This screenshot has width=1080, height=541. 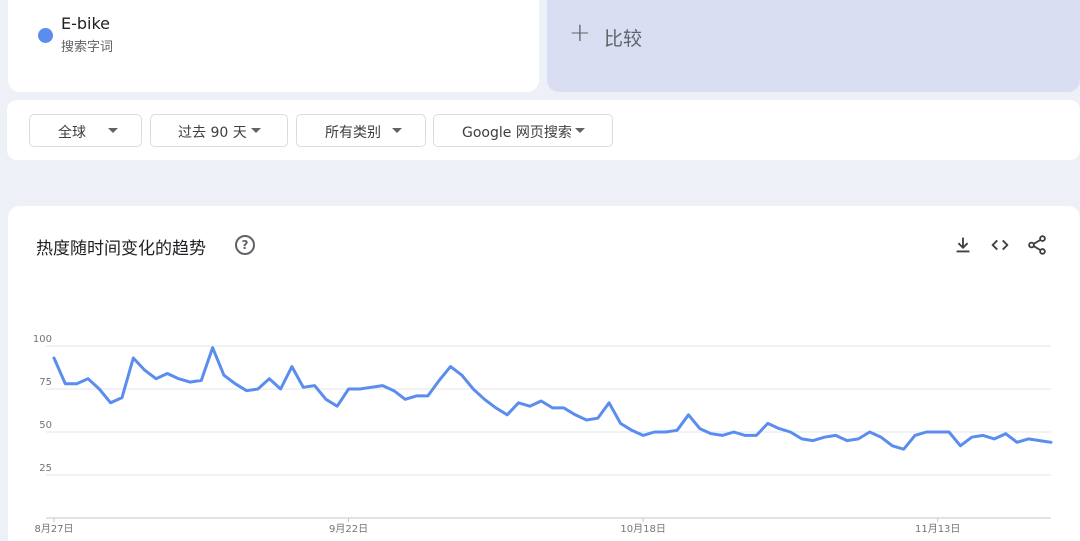 What do you see at coordinates (87, 47) in the screenshot?
I see `term-type: 搜索字词` at bounding box center [87, 47].